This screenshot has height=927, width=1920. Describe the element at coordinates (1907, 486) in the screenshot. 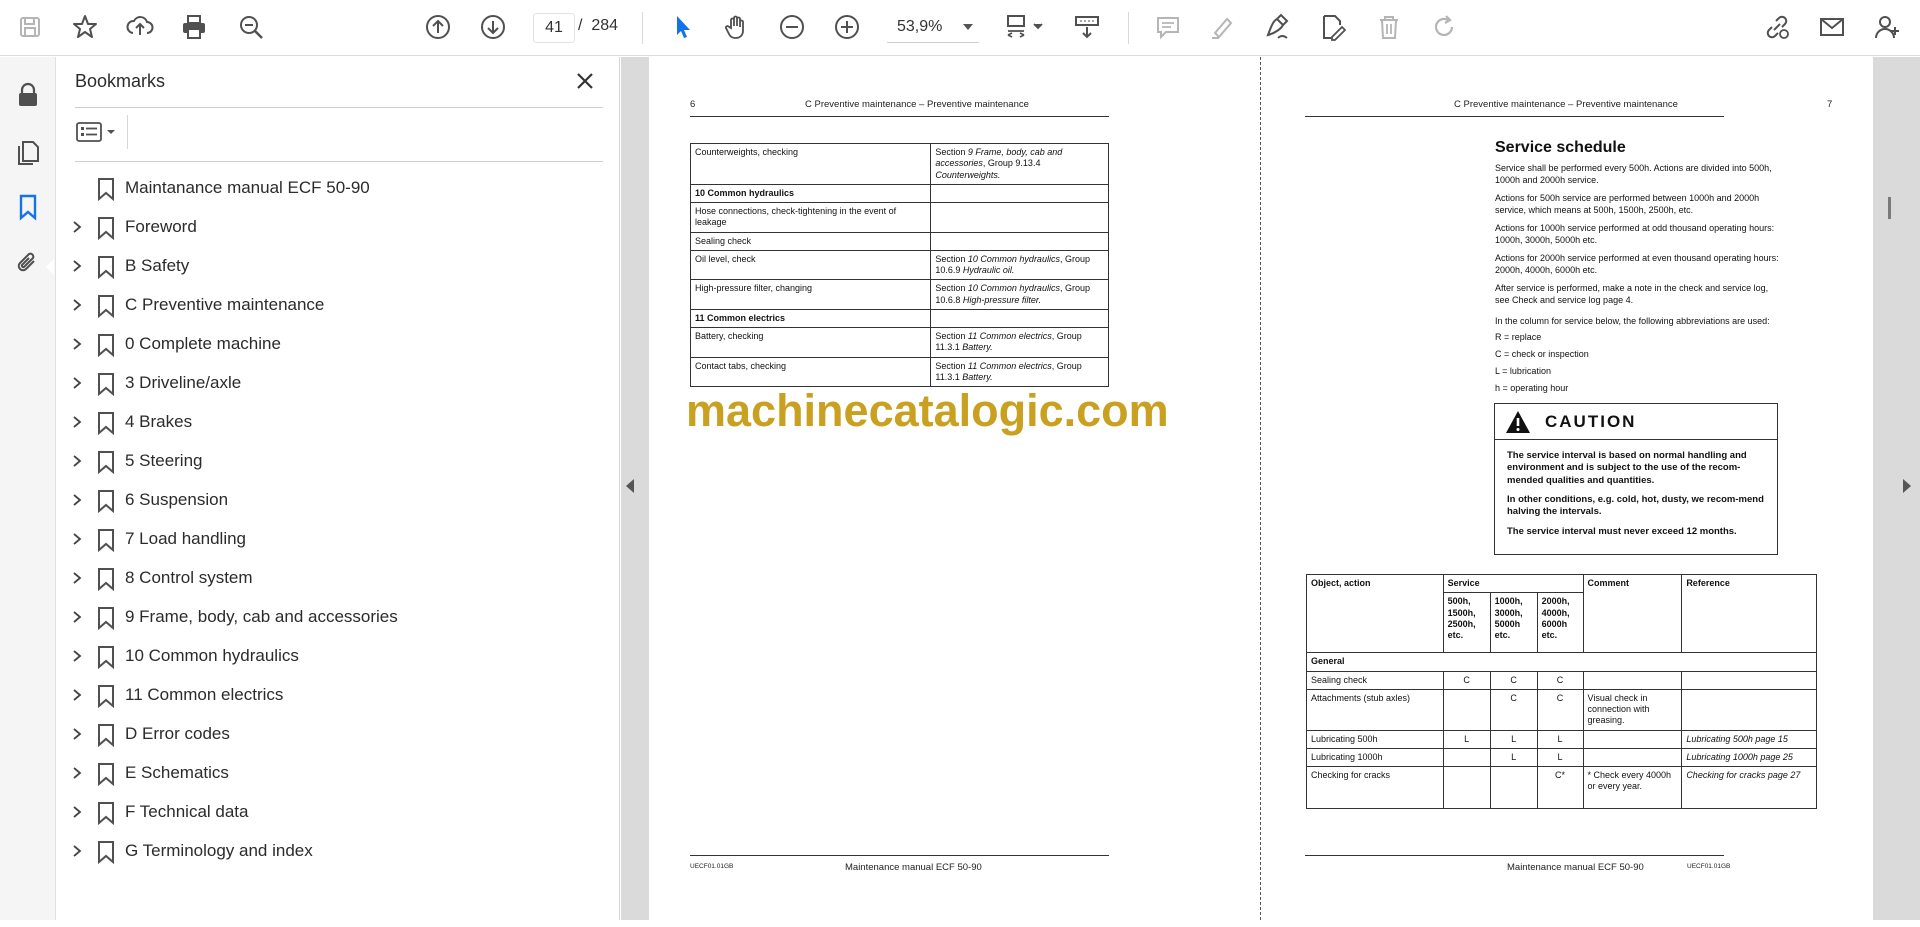

I see `collapse-right-panel-icon` at that location.